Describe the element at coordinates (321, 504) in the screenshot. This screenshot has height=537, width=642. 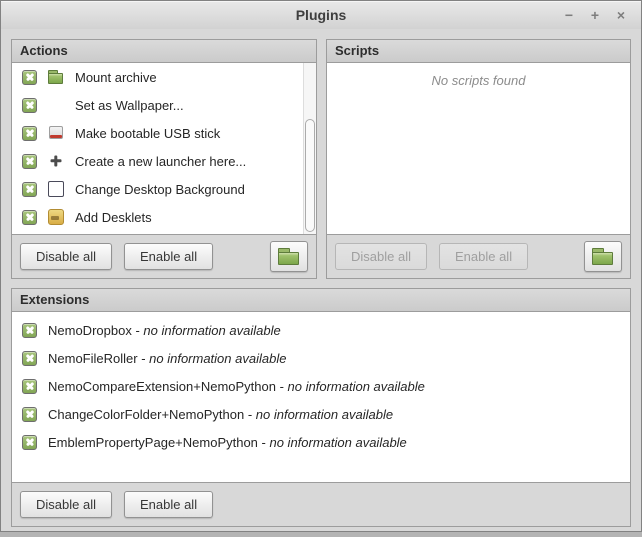
I see `extensions-footer: Disable all Enable all` at that location.